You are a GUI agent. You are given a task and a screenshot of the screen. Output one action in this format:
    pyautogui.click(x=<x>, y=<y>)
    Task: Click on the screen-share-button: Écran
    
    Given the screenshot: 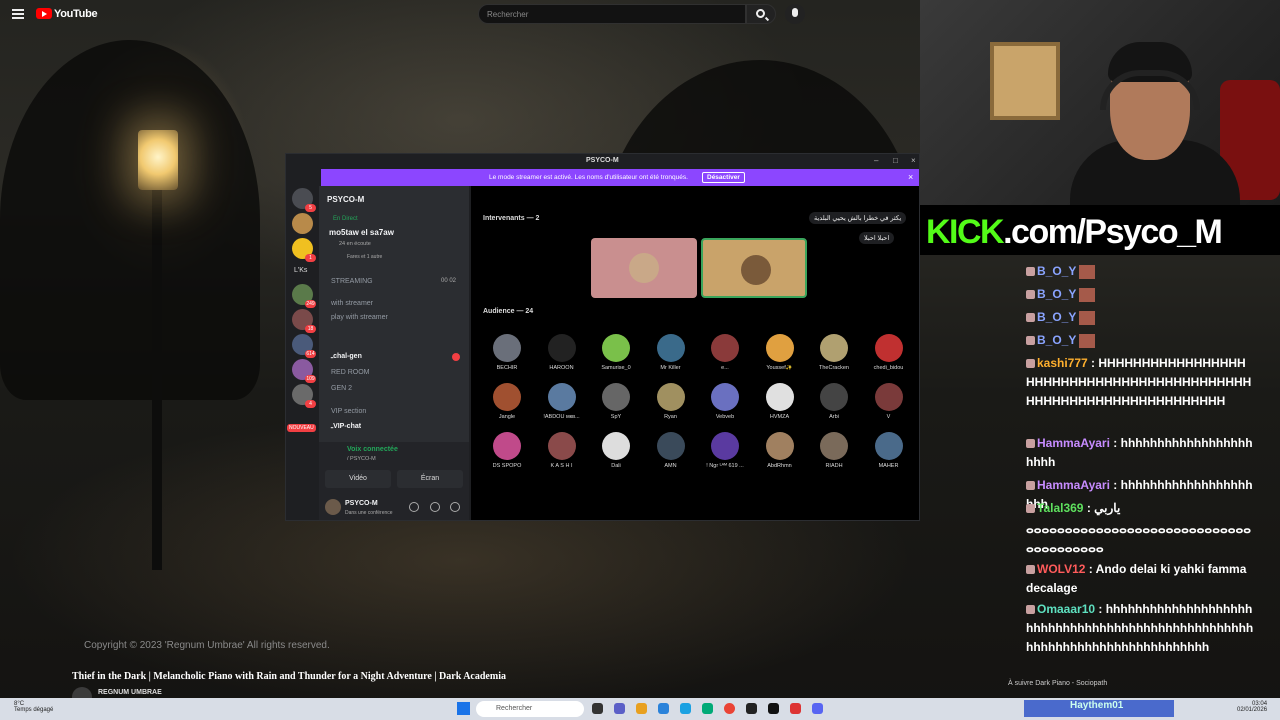 What is the action you would take?
    pyautogui.click(x=430, y=479)
    